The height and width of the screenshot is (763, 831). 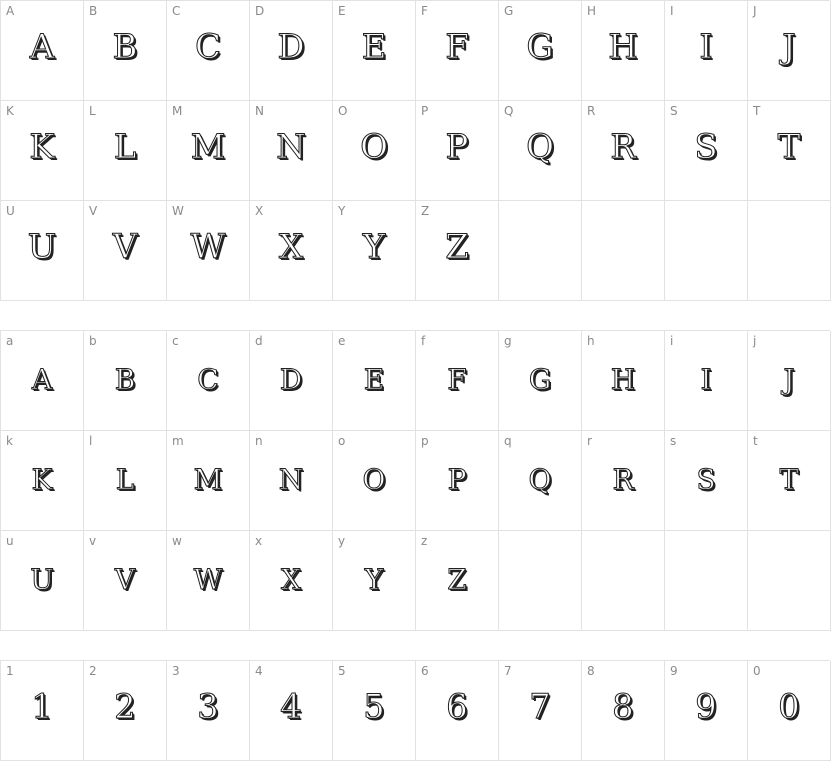 What do you see at coordinates (755, 11) in the screenshot?
I see `glyph-label: J` at bounding box center [755, 11].